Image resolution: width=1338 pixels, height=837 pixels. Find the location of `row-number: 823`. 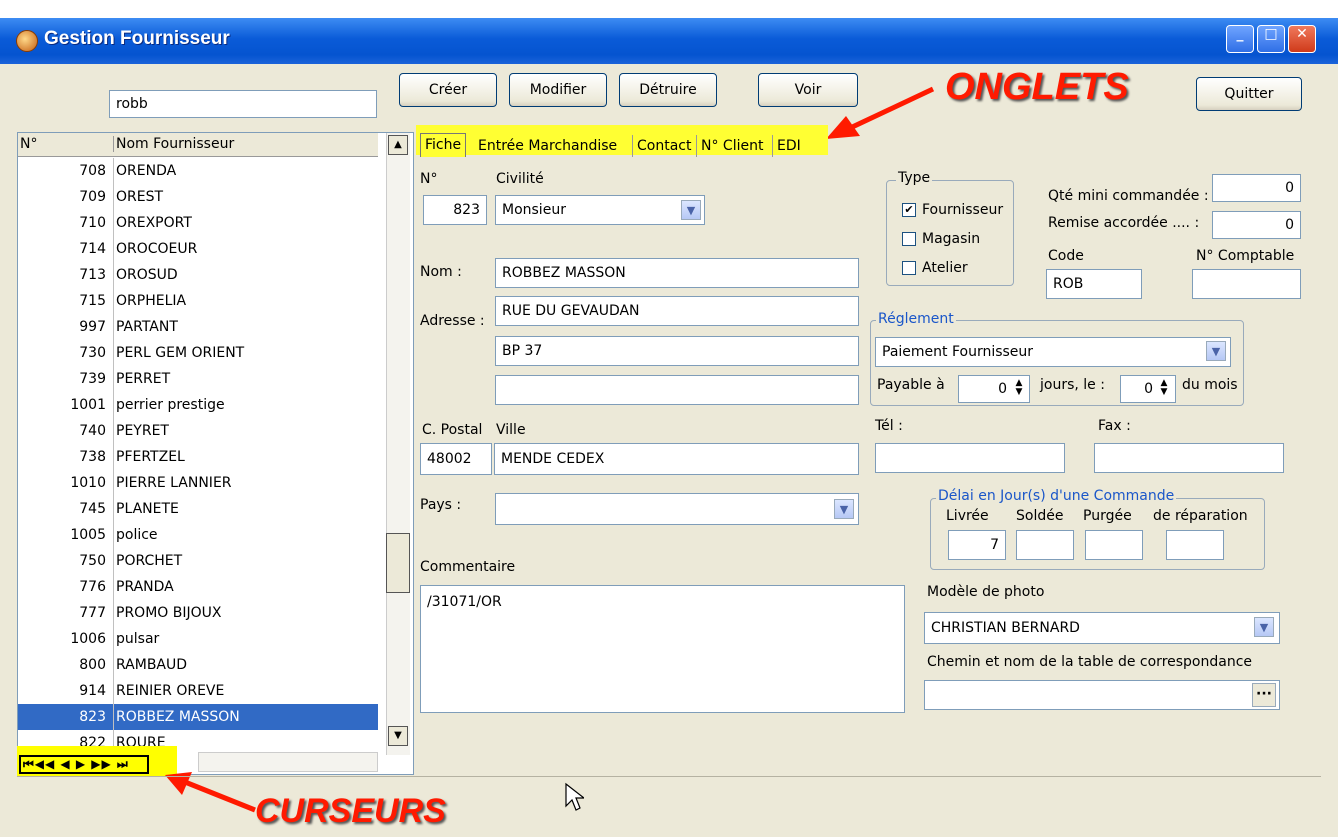

row-number: 823 is located at coordinates (92, 717).